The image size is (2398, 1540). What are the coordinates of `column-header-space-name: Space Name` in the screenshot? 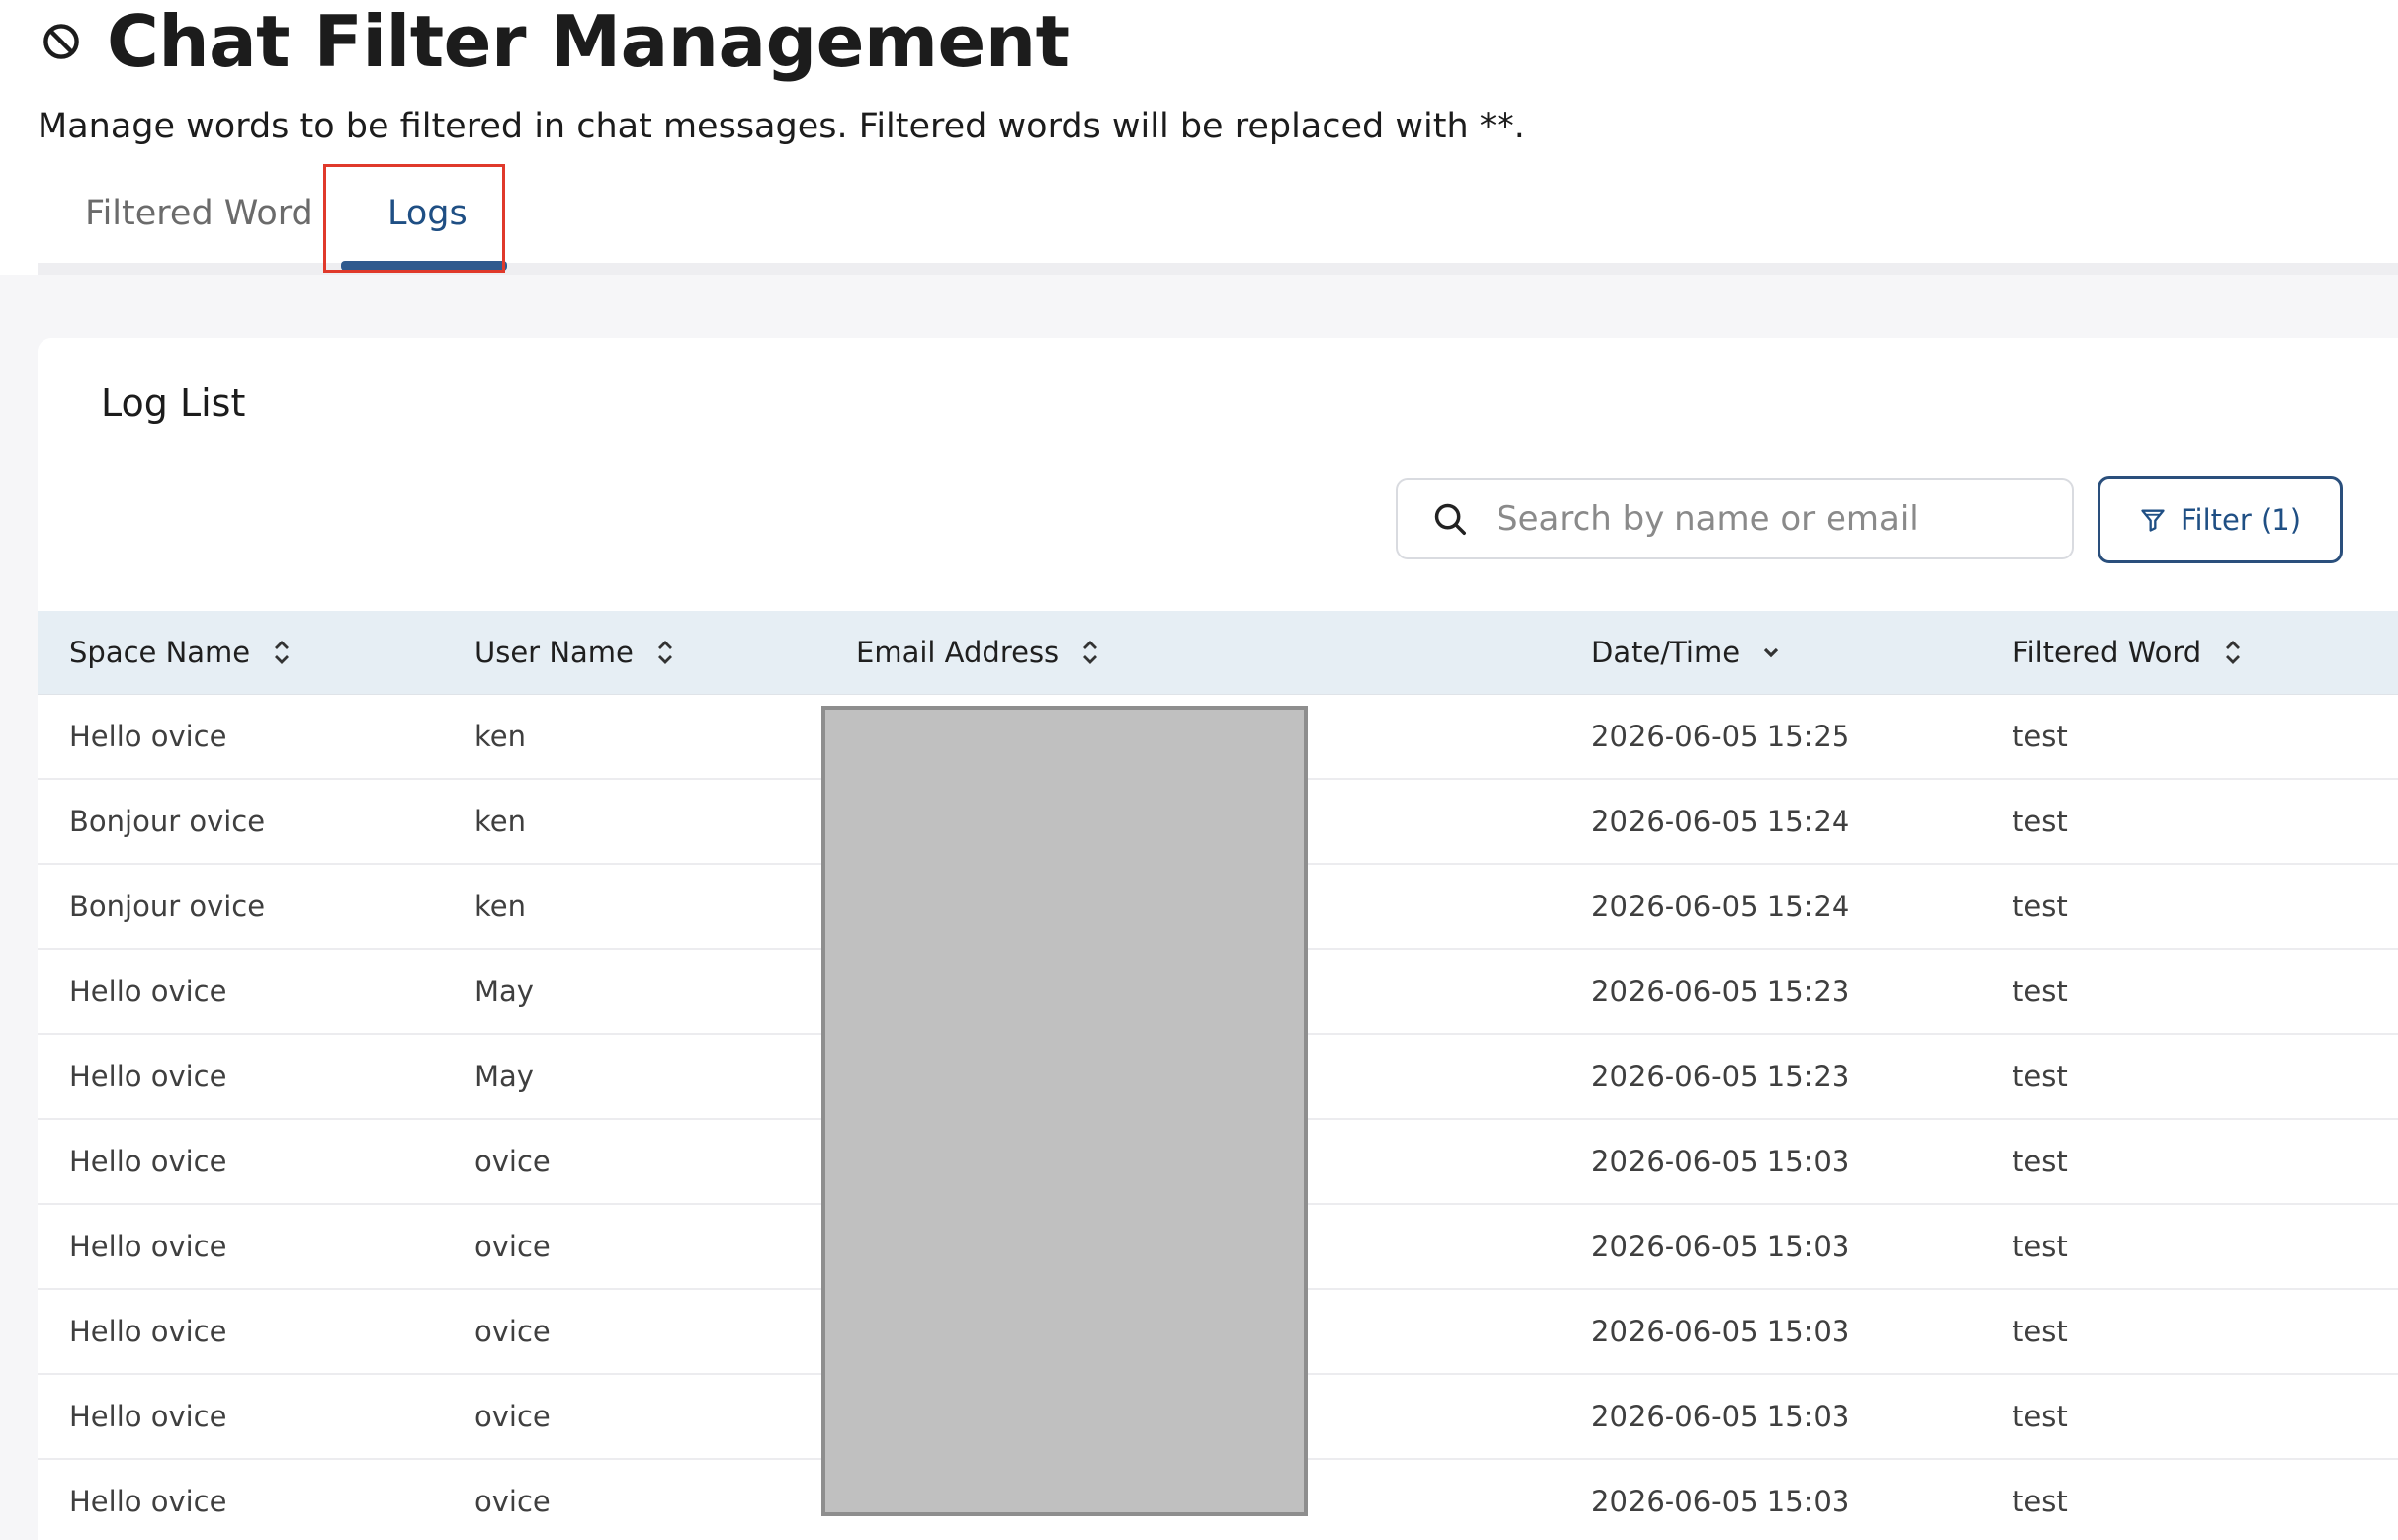 It's located at (181, 653).